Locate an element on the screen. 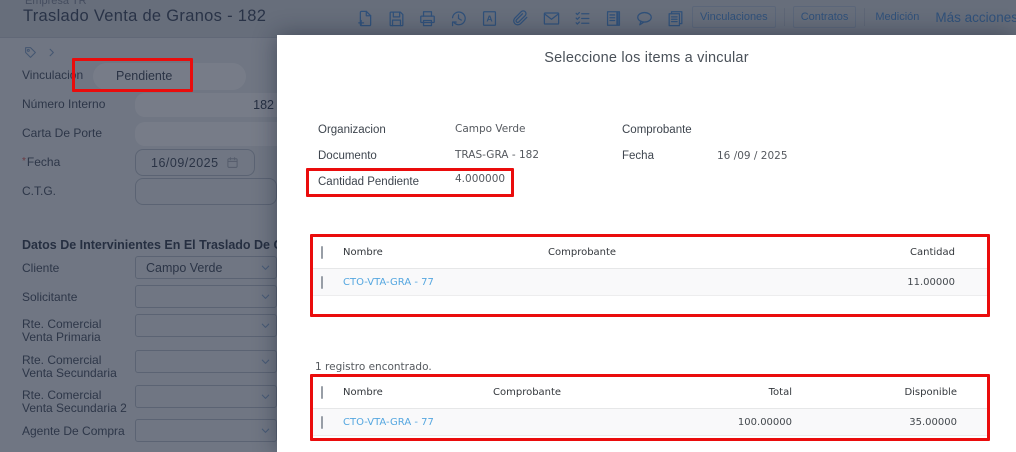  organizacion-label: Organizacion is located at coordinates (352, 130).